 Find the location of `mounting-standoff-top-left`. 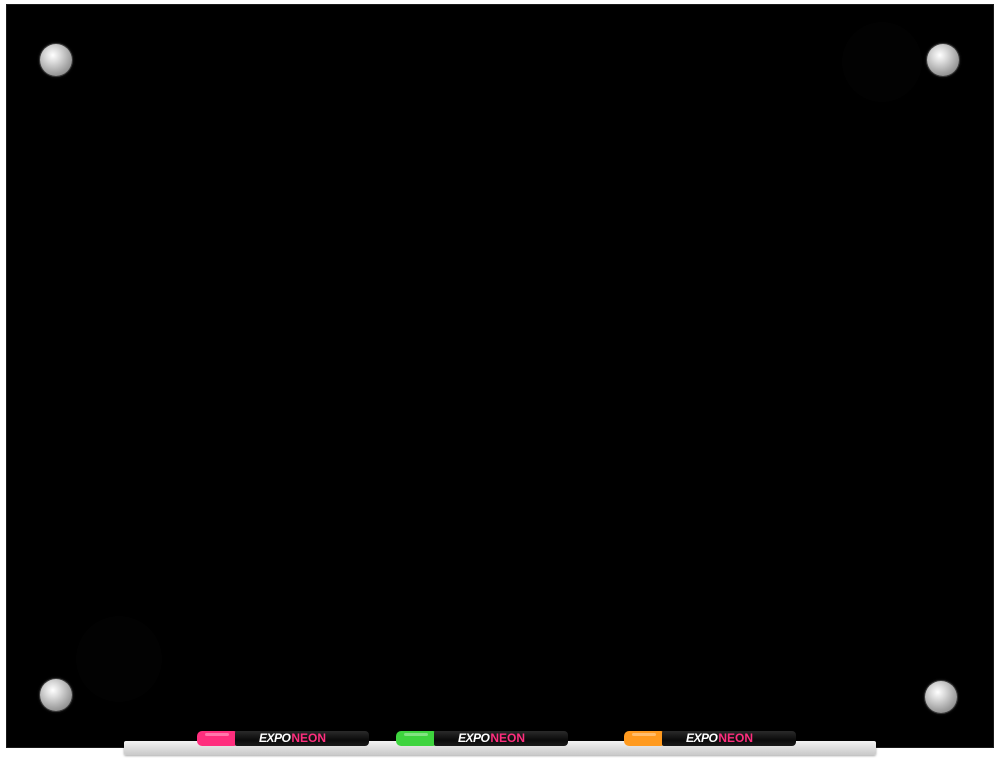

mounting-standoff-top-left is located at coordinates (56, 60).